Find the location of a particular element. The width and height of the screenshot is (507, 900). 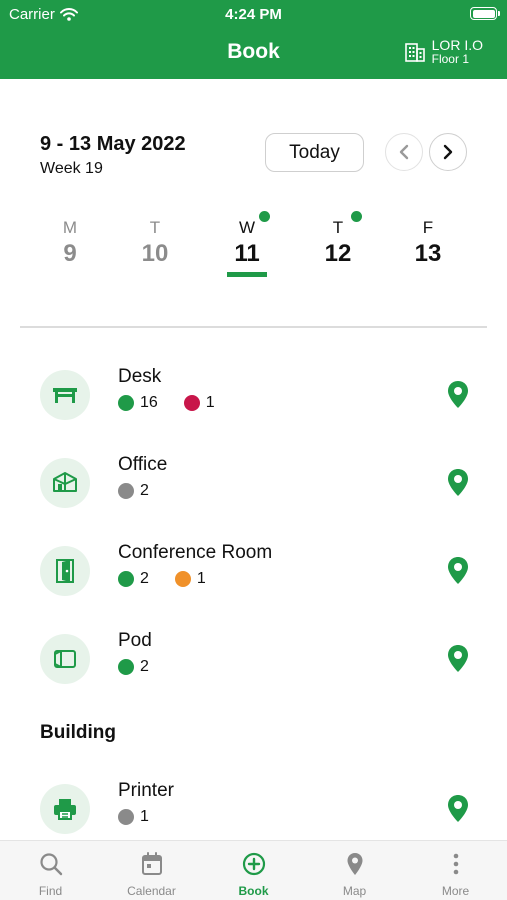

status-time: 4:24 PM is located at coordinates (253, 14).